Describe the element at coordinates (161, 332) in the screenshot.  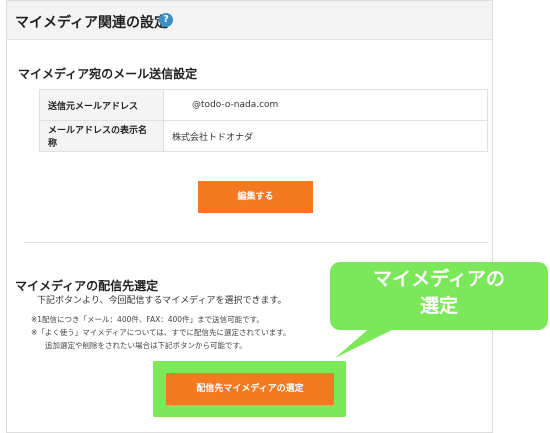
I see `delivery-note-2: ※「よく使う」マイメディアについては、すでに配信先に選定されています。` at that location.